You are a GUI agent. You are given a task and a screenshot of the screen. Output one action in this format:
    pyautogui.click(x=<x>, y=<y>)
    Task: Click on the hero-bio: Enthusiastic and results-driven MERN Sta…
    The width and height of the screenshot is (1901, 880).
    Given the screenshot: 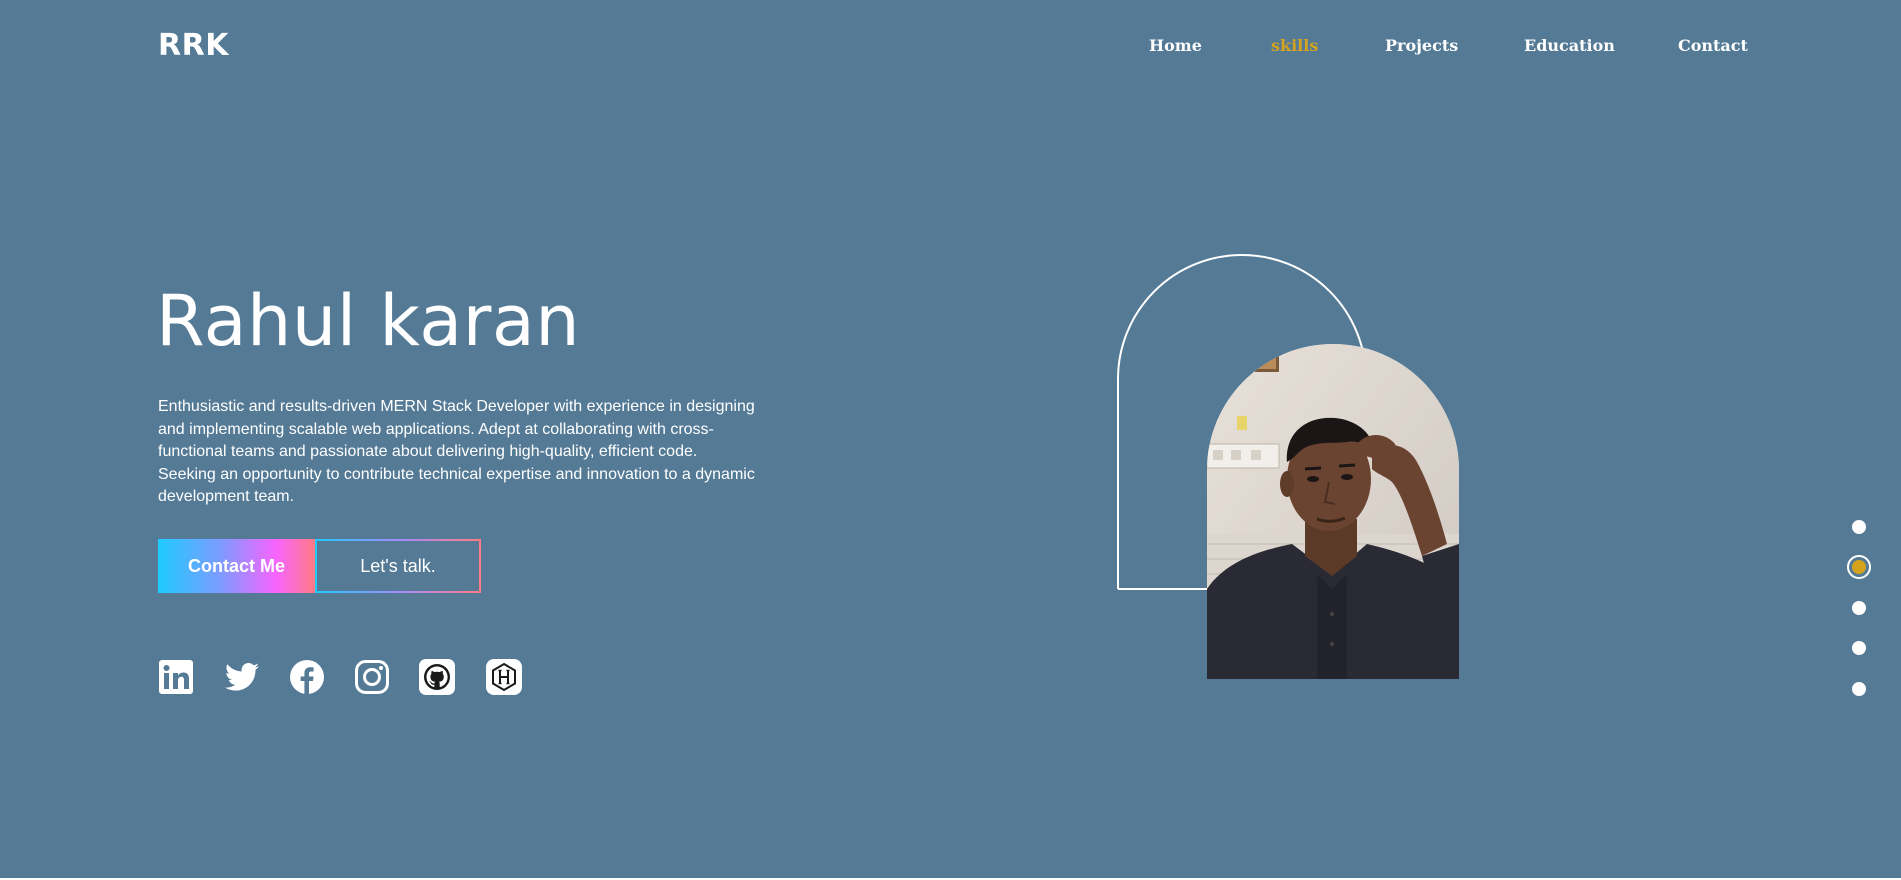 What is the action you would take?
    pyautogui.click(x=456, y=451)
    